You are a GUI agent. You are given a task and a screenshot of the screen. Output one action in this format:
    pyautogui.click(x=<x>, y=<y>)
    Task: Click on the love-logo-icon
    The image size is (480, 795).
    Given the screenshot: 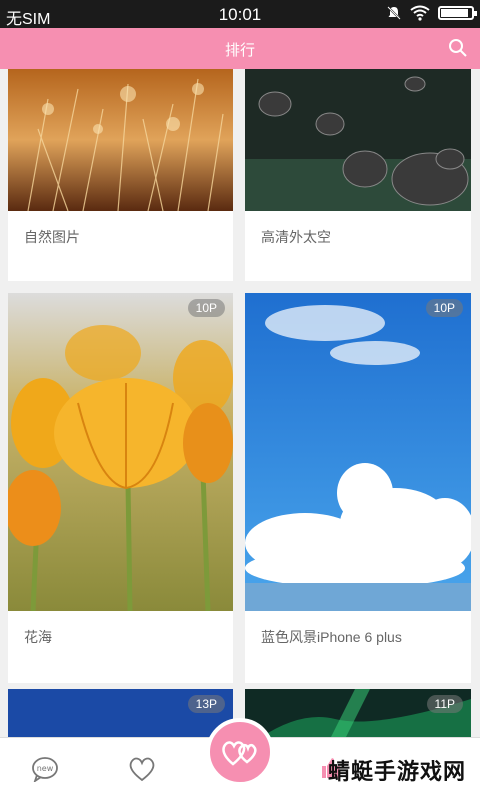 What is the action you would take?
    pyautogui.click(x=239, y=753)
    